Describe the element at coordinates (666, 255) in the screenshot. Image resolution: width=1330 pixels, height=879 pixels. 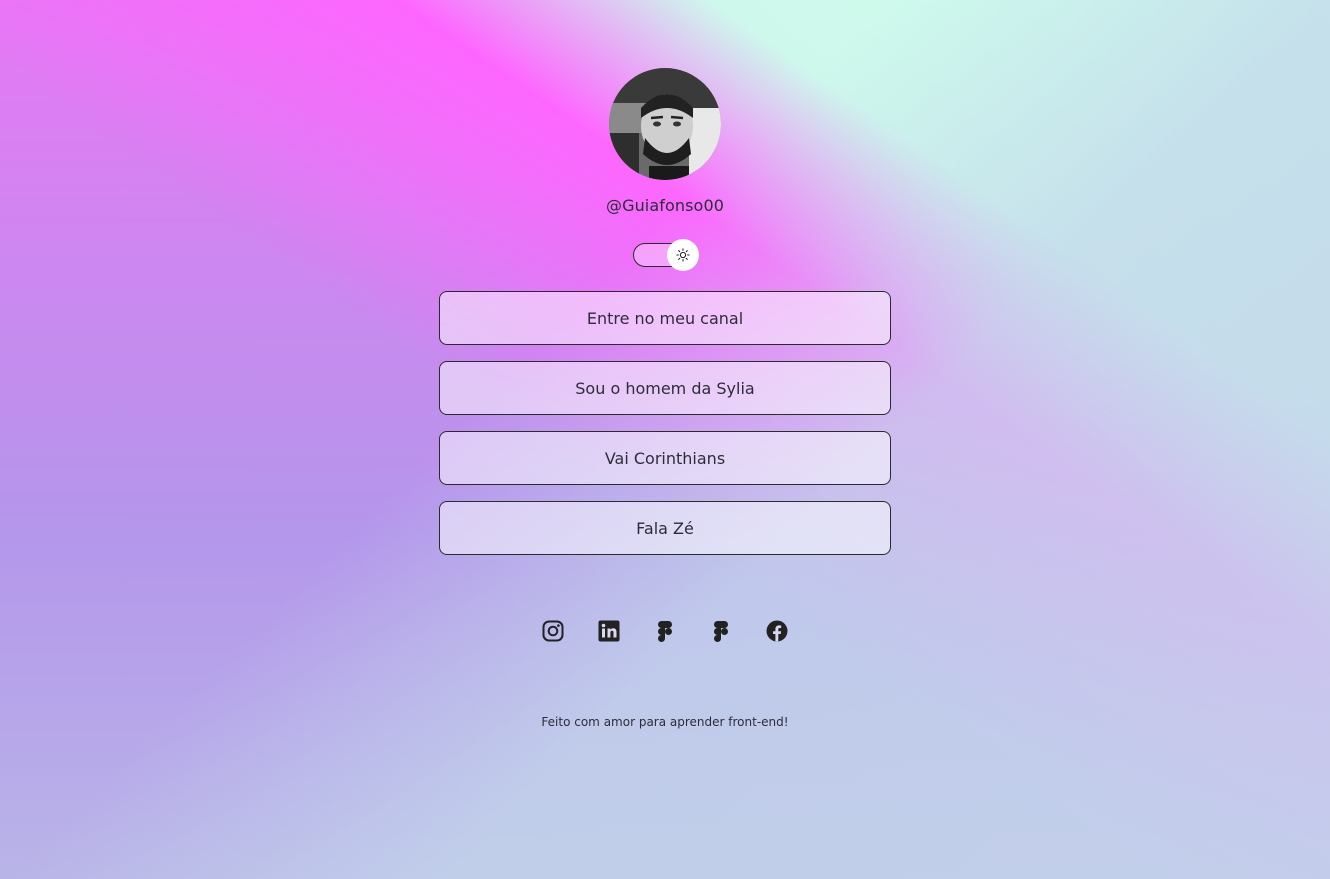
I see `theme-toggle` at that location.